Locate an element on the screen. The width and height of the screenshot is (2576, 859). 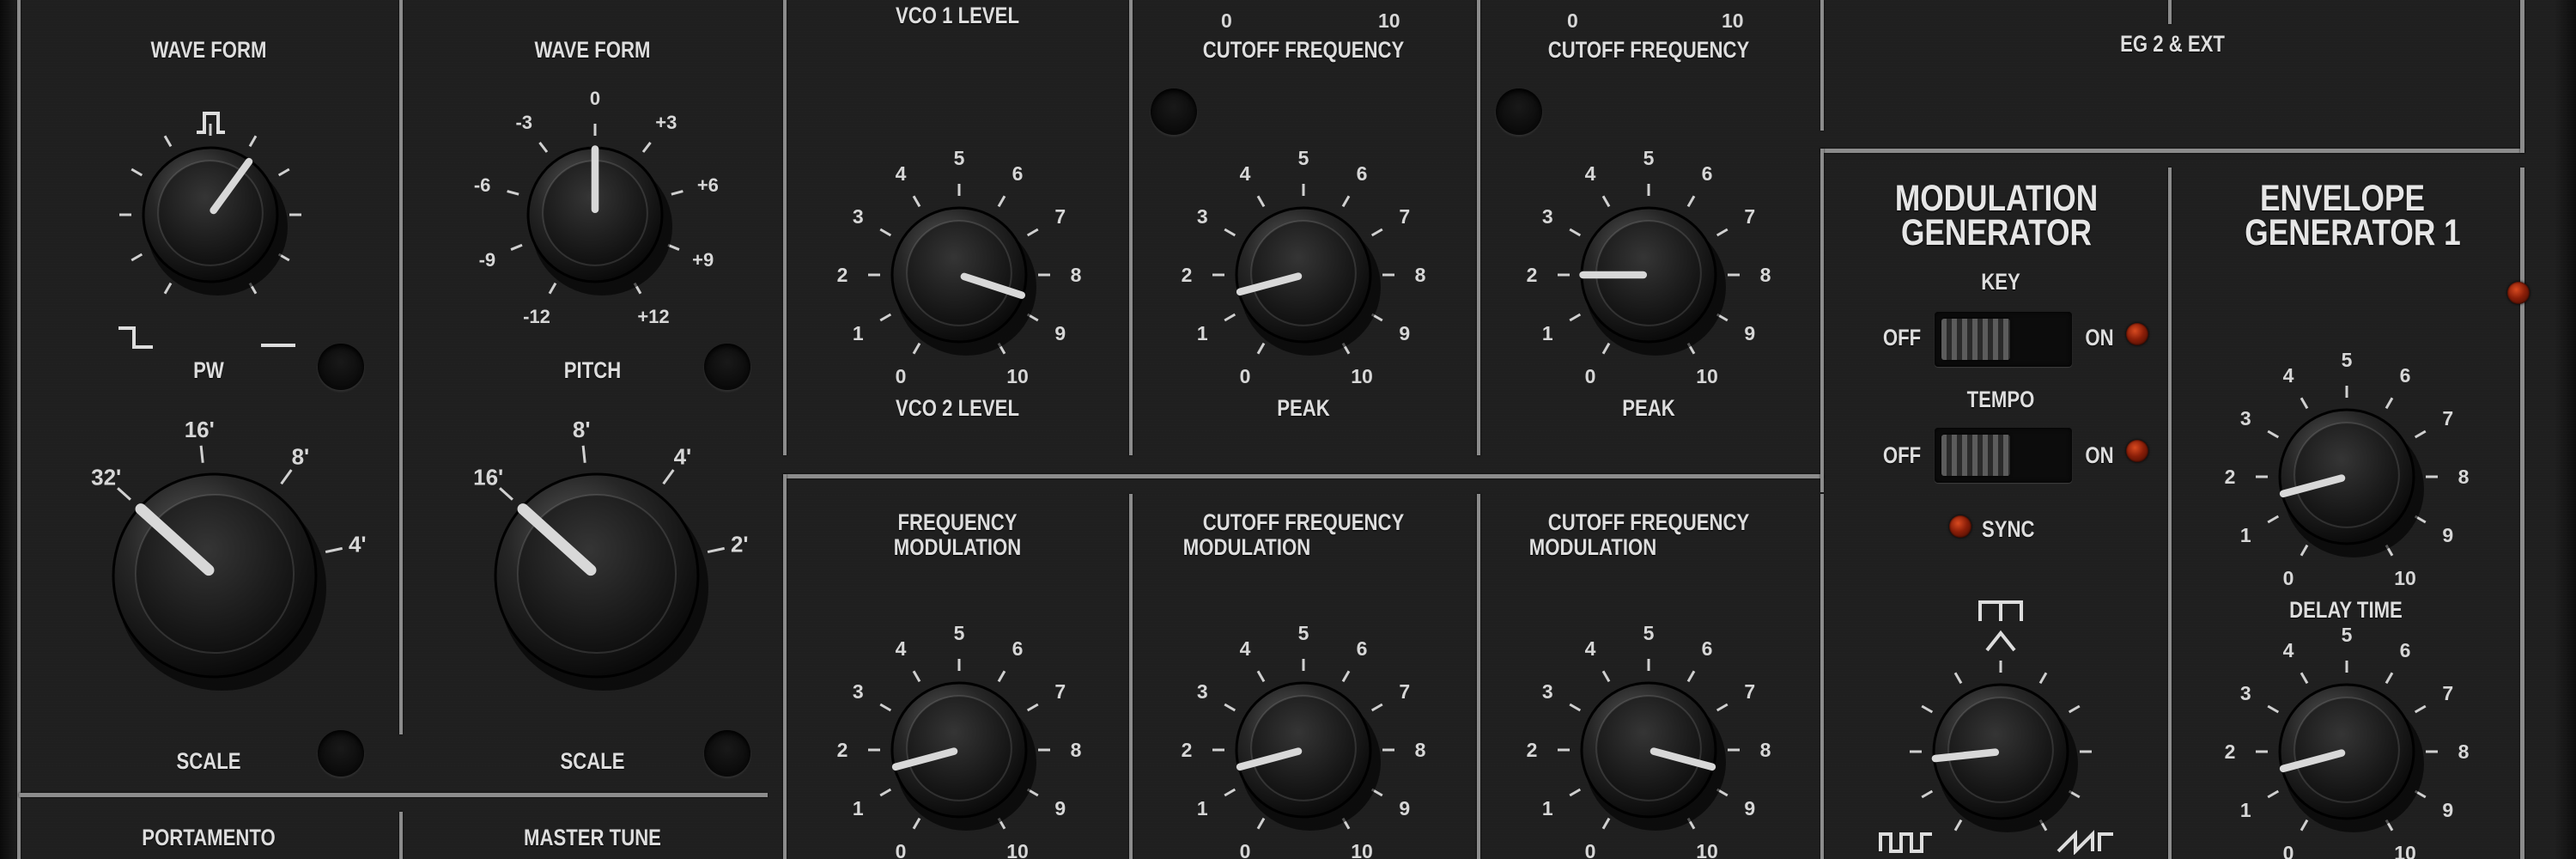
knob-scale-label: 10 is located at coordinates (1362, 376).